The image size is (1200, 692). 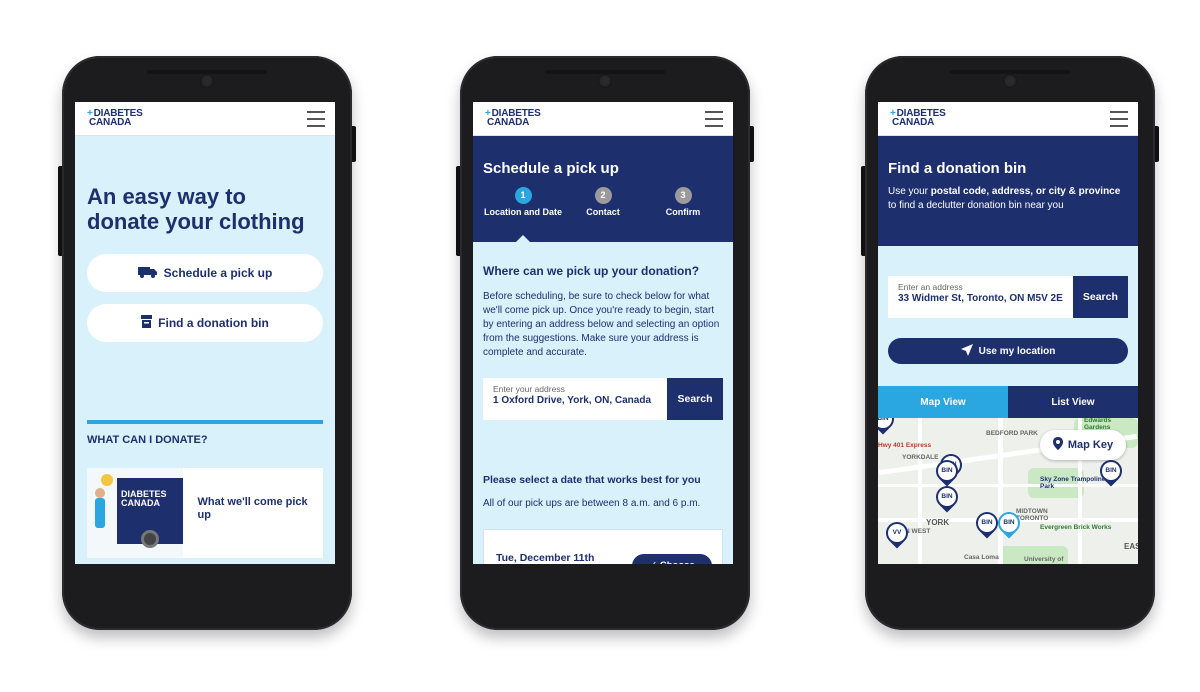 What do you see at coordinates (1057, 445) in the screenshot?
I see `location-pin-icon` at bounding box center [1057, 445].